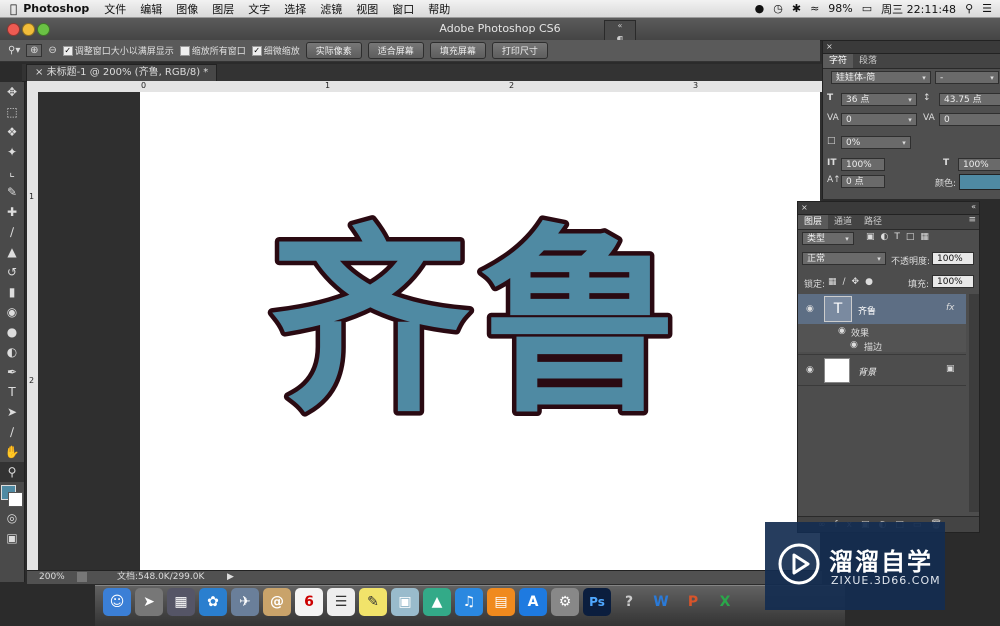 Image resolution: width=1000 pixels, height=626 pixels. Describe the element at coordinates (12, 452) in the screenshot. I see `hand-tool-icon: ✋` at that location.